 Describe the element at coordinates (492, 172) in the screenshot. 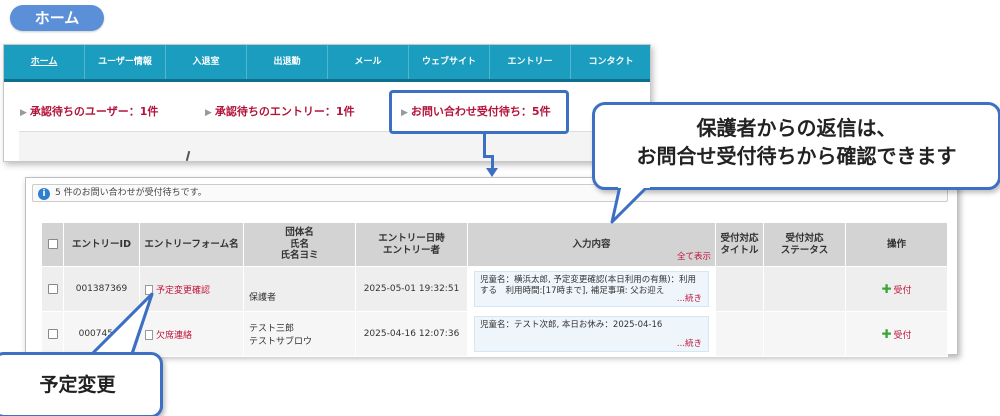

I see `arrow-down-icon` at that location.